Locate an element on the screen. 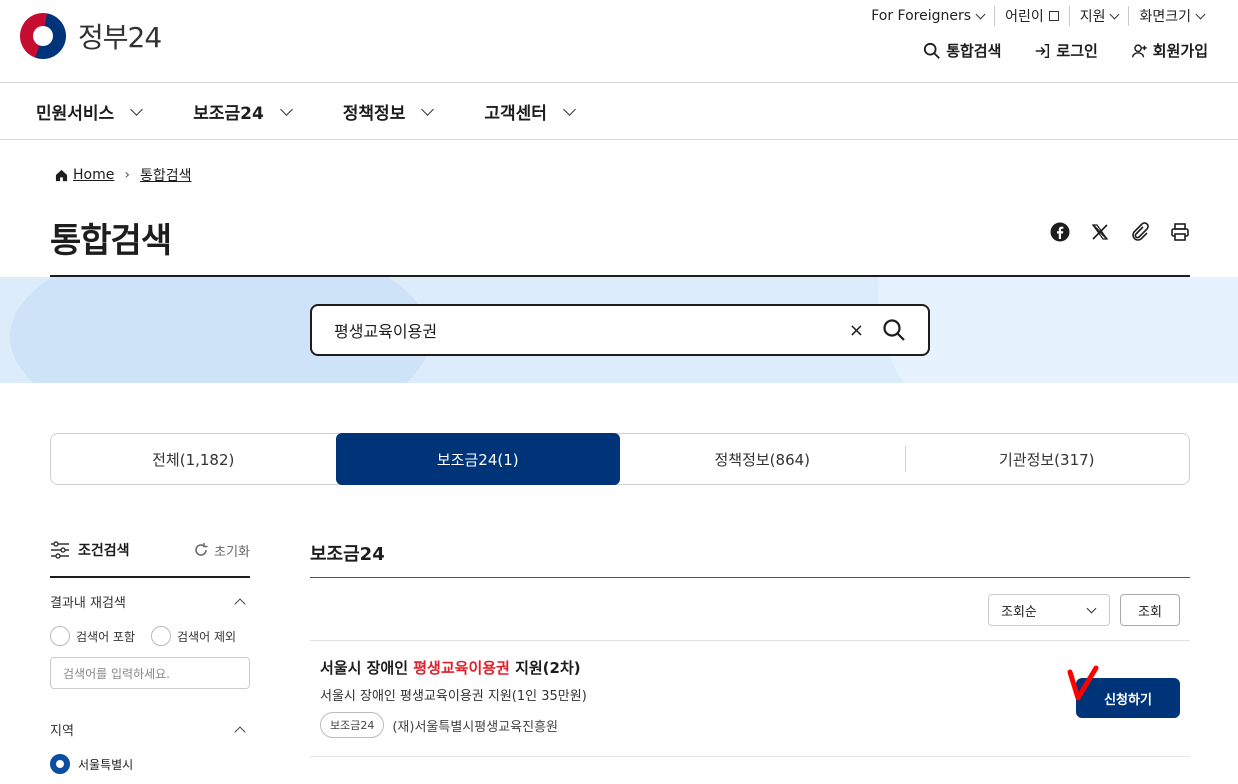 The width and height of the screenshot is (1238, 784). util-foreigners: For Foreigners is located at coordinates (927, 16).